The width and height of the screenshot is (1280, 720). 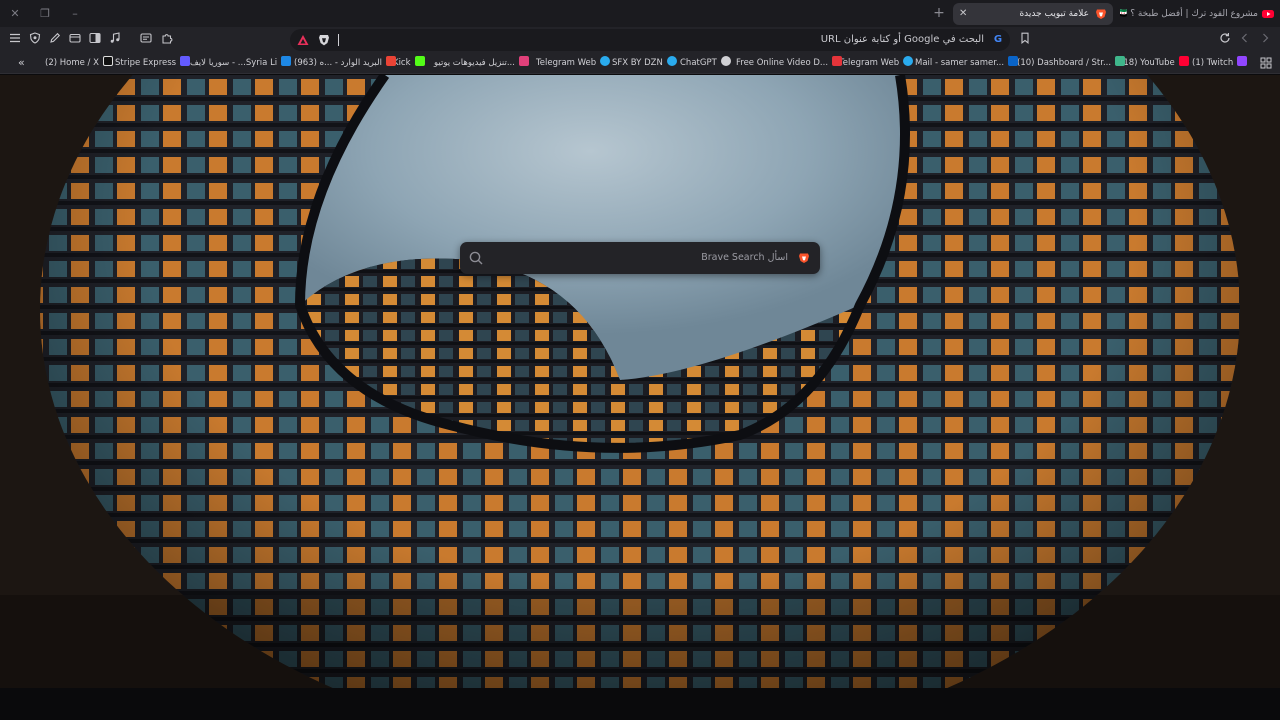 I want to click on gmail-icon, so click(x=390, y=61).